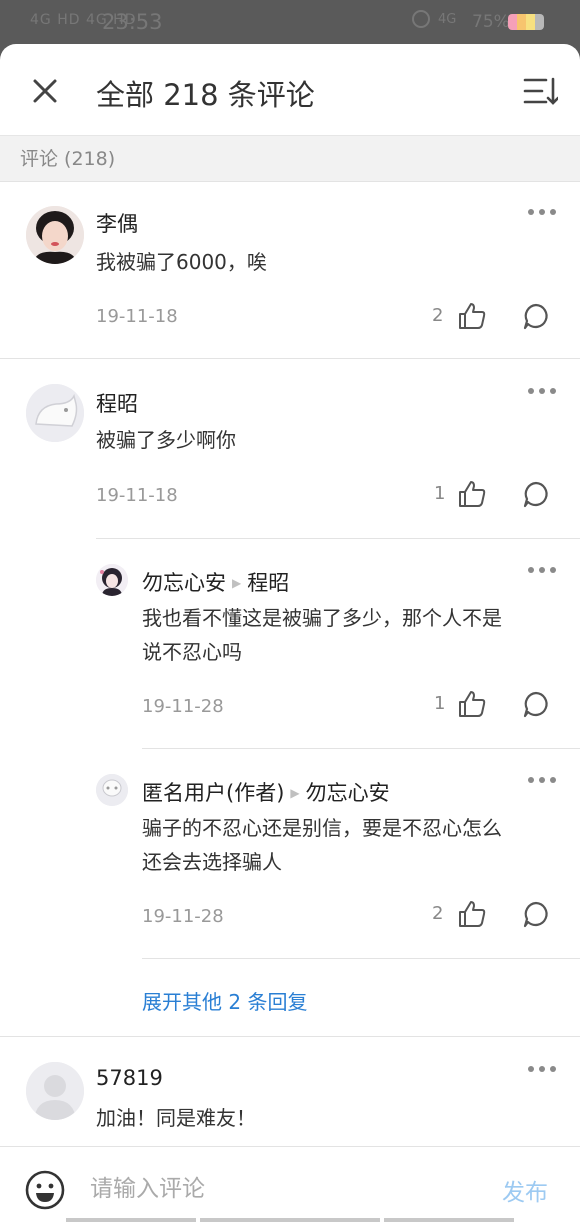 Image resolution: width=580 pixels, height=1224 pixels. I want to click on page-title: 全部 218 条评论, so click(205, 95).